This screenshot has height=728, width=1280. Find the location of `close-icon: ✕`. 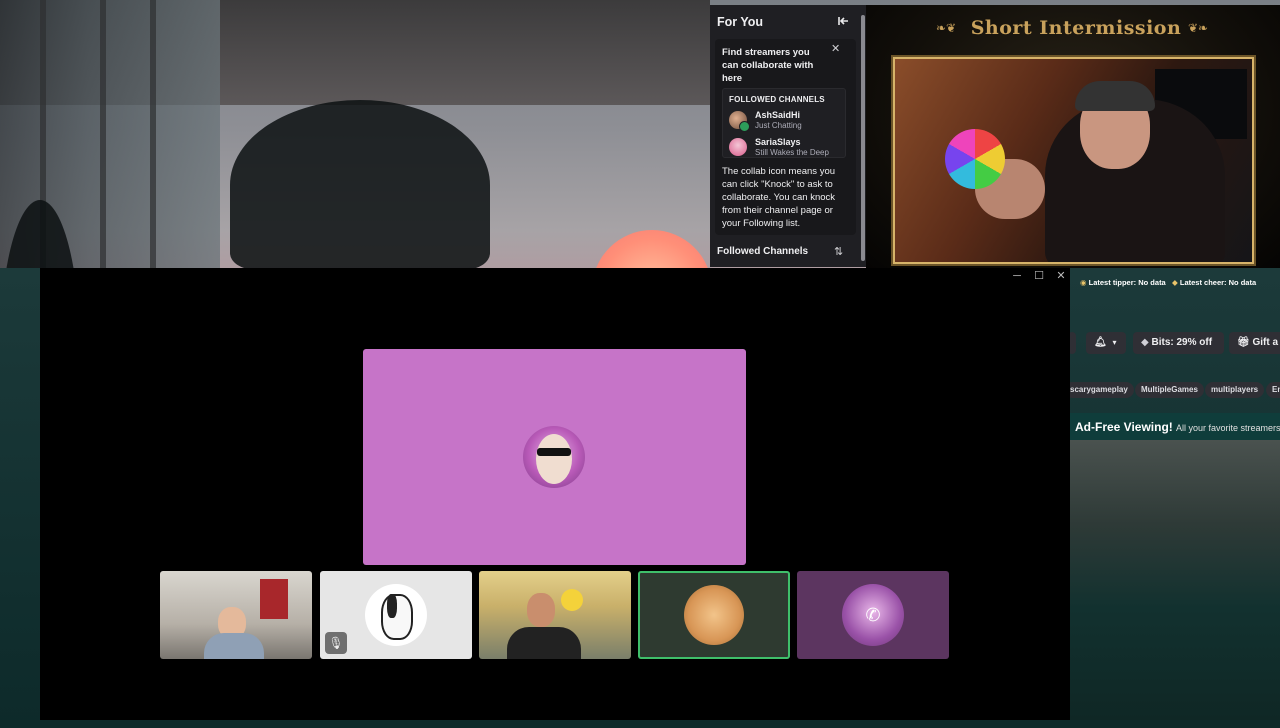

close-icon: ✕ is located at coordinates (836, 49).